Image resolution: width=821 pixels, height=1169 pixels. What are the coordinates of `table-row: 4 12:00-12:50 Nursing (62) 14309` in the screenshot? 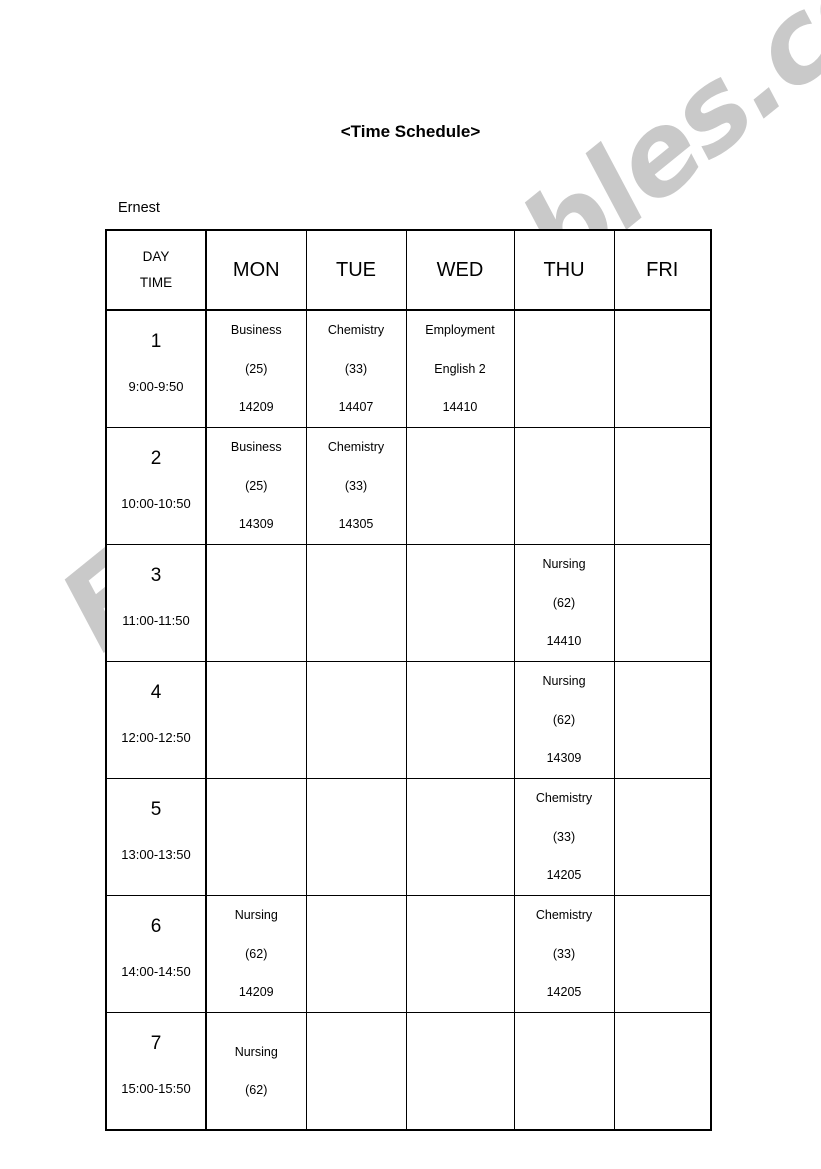 It's located at (408, 720).